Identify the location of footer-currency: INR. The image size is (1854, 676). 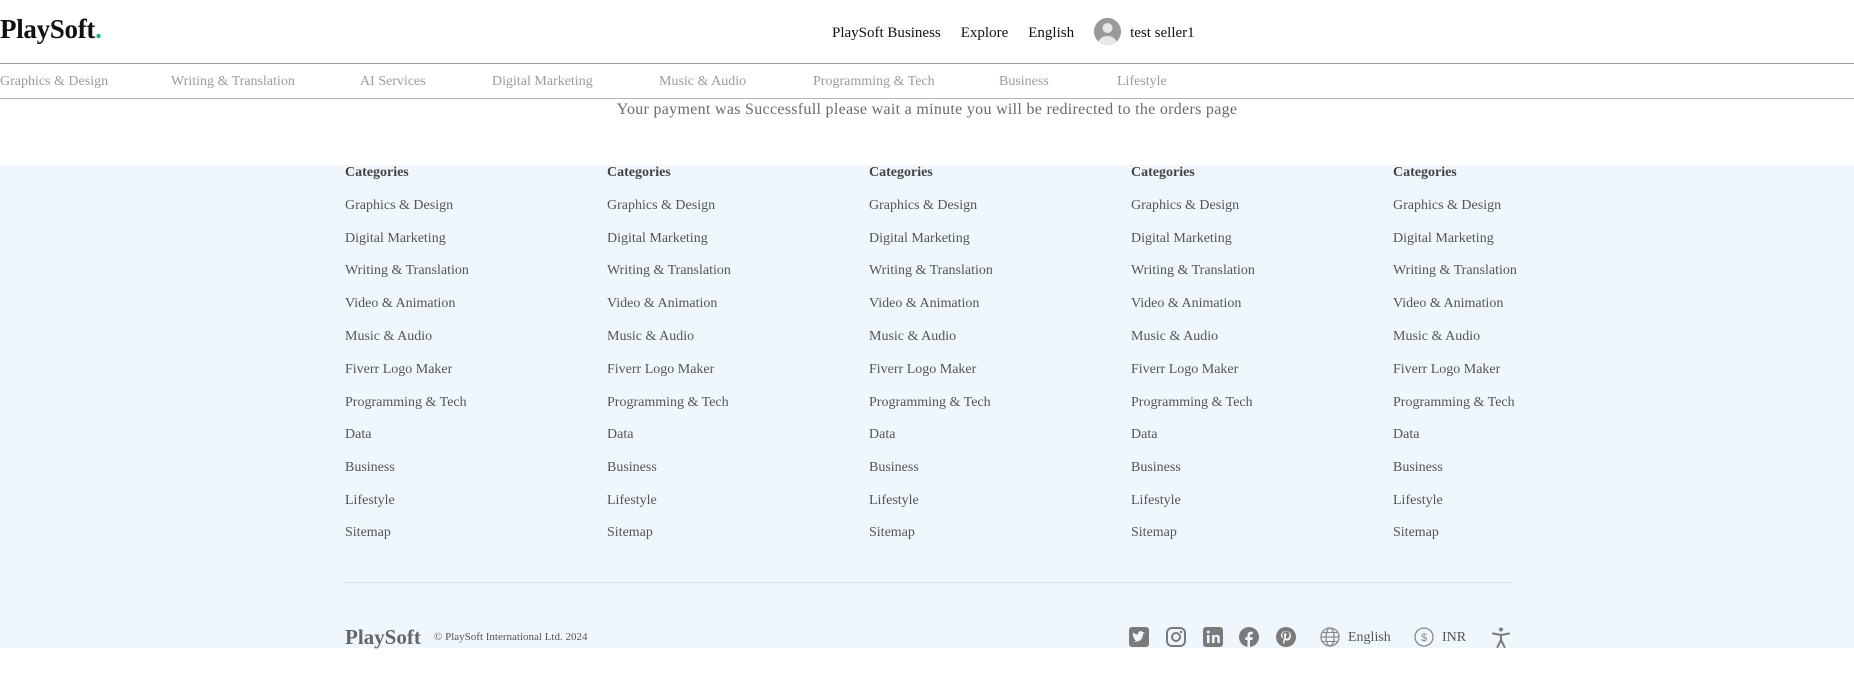
(1454, 638).